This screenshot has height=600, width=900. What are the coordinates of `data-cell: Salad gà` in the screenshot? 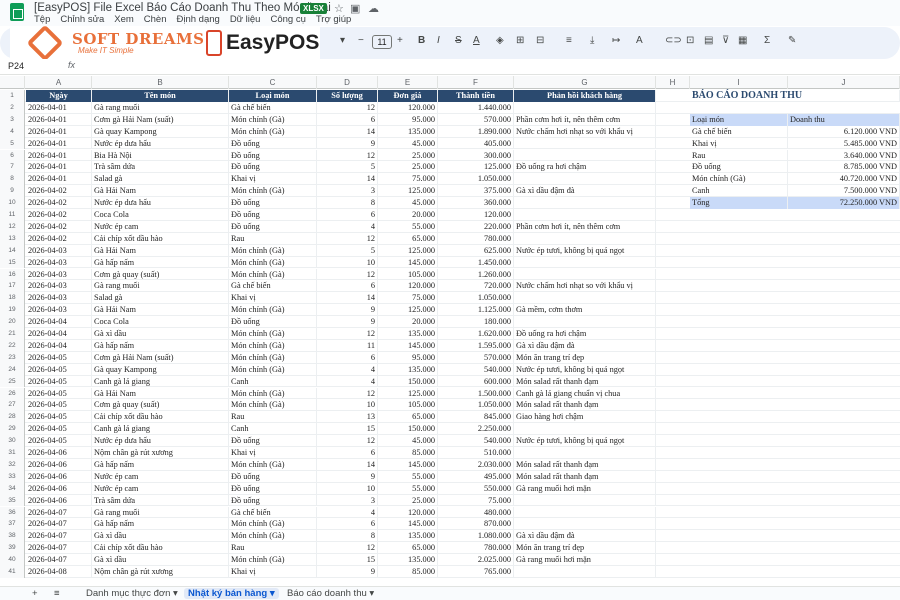 It's located at (160, 179).